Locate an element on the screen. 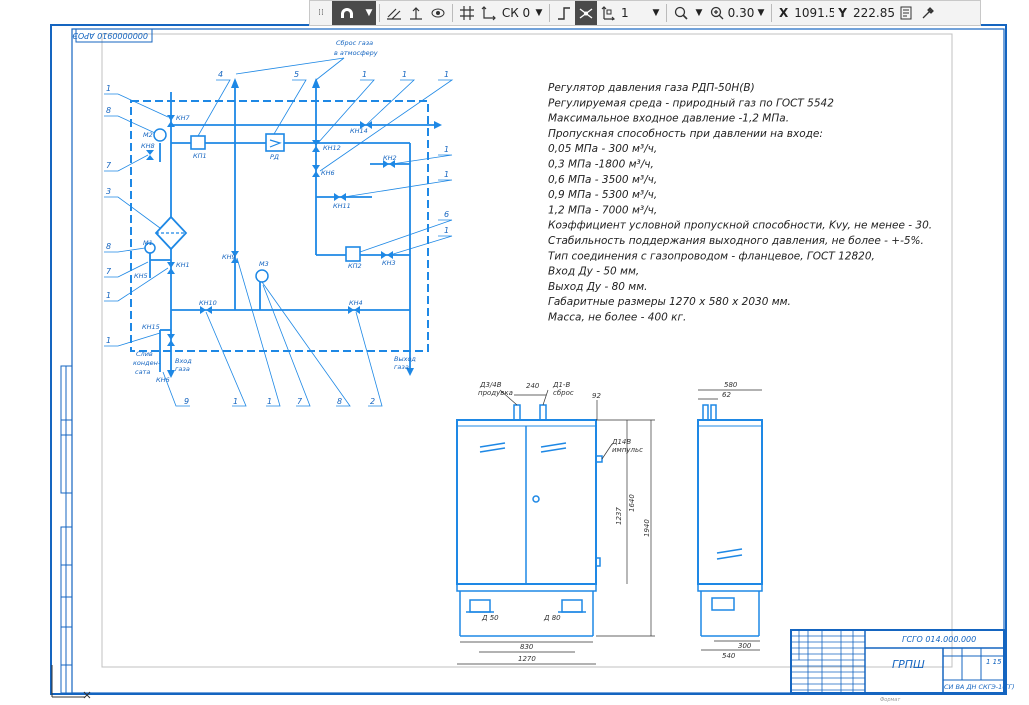 The image size is (1029, 705). spec-line: Регулятор давления газа РДП-50Н(В) is located at coordinates (651, 88).